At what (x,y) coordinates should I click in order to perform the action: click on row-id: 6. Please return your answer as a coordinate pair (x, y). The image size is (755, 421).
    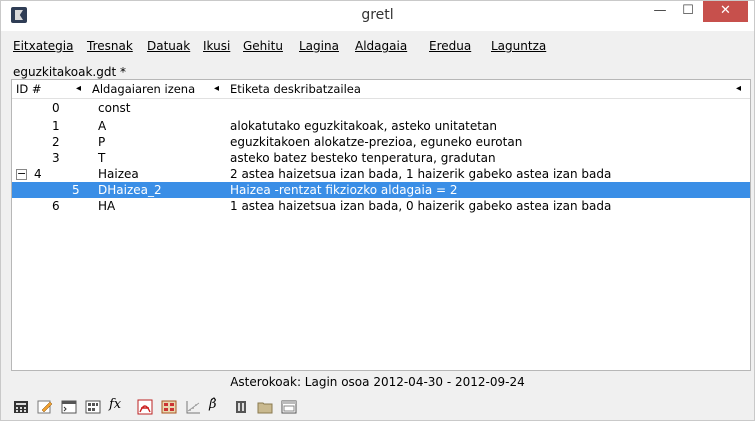
    Looking at the image, I should click on (56, 206).